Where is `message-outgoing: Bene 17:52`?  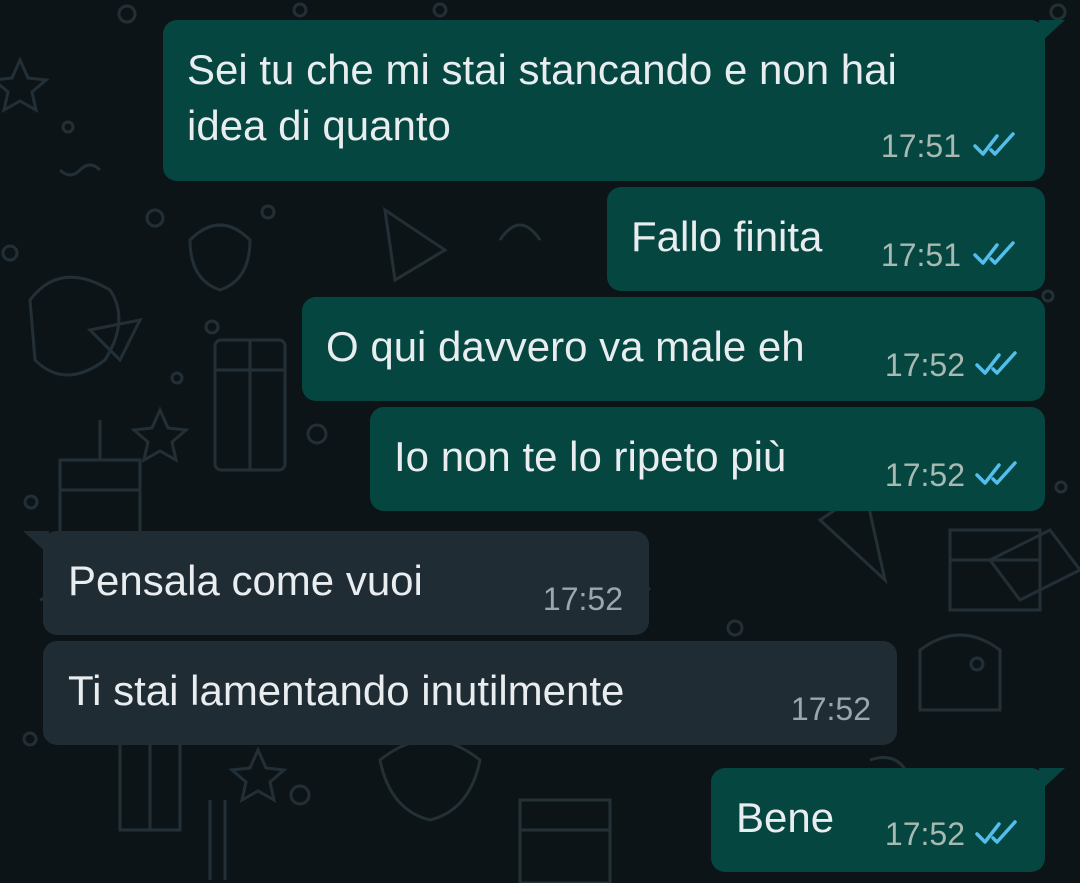 message-outgoing: Bene 17:52 is located at coordinates (888, 820).